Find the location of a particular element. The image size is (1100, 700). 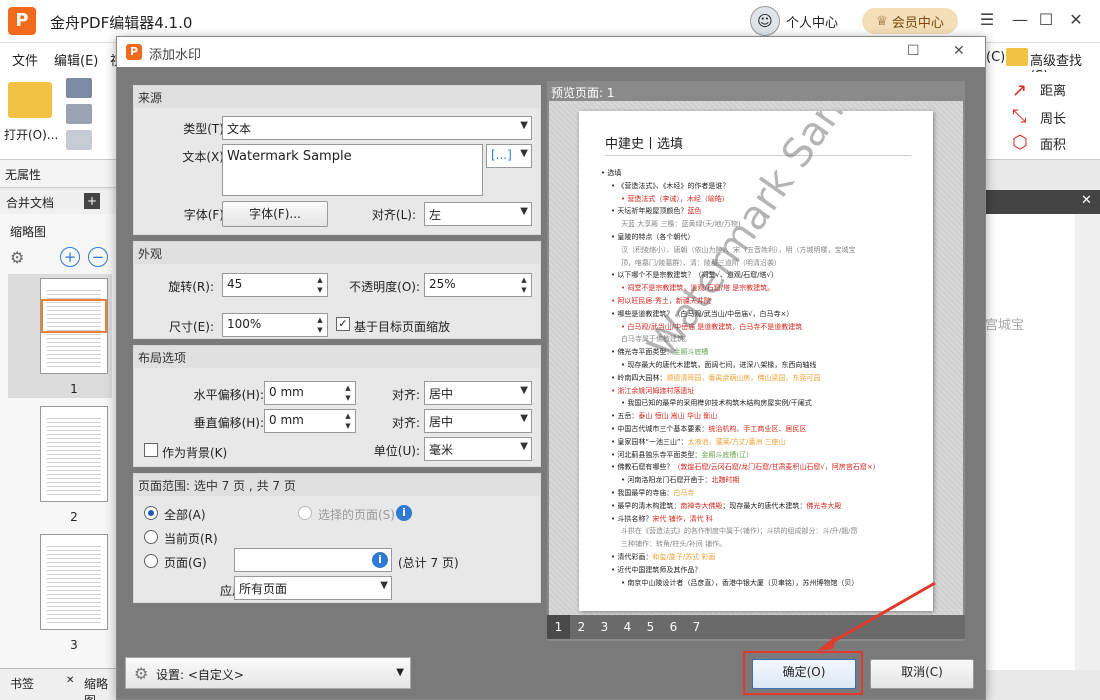

save-icon is located at coordinates (79, 88).